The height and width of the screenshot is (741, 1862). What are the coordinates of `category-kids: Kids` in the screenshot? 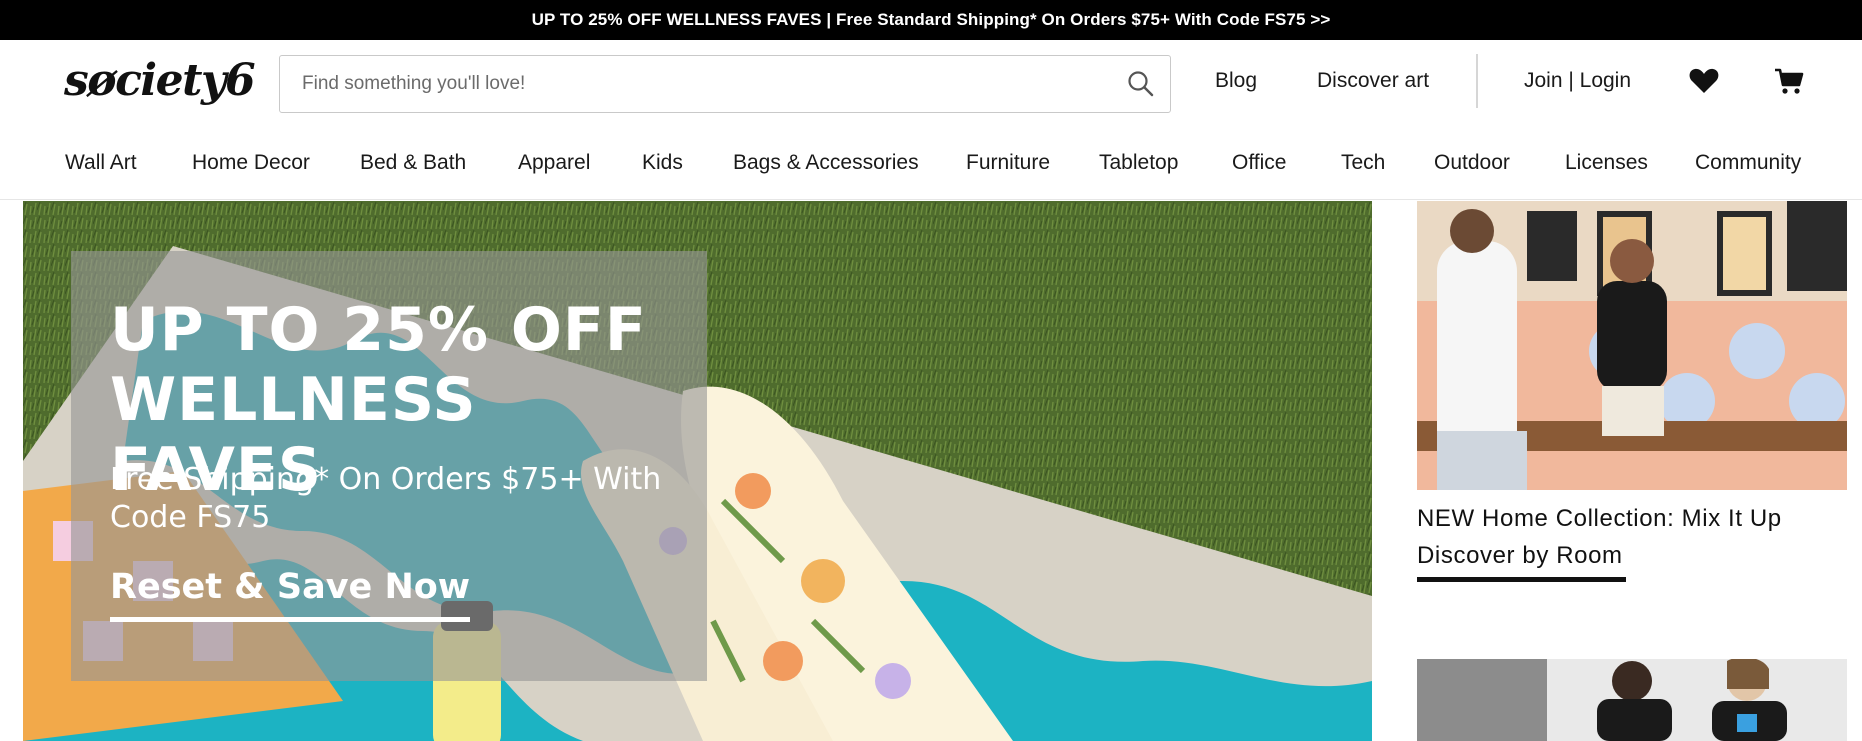 It's located at (662, 163).